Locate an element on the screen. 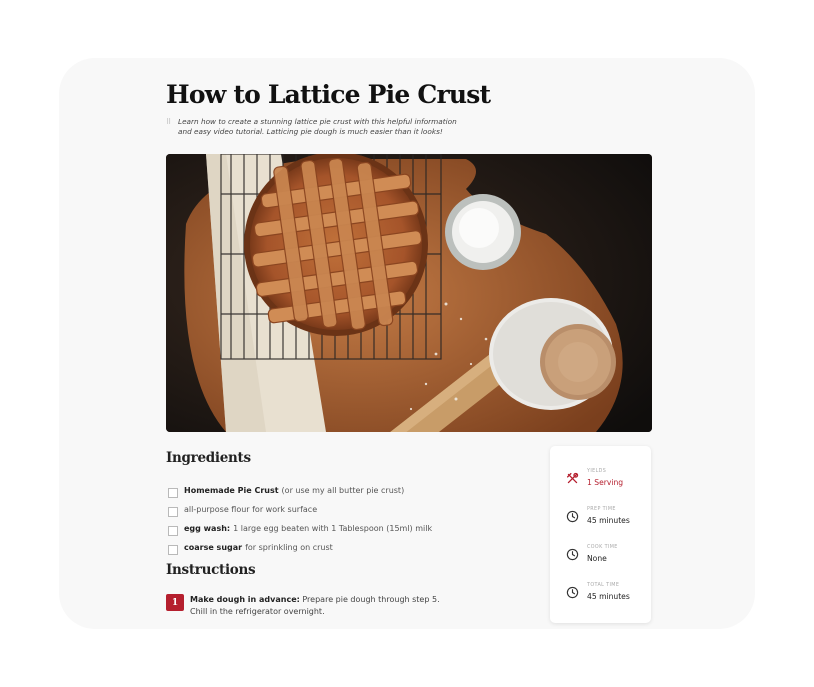 The image size is (814, 687). meta-total-time: TOTAL TIME 45 minutes is located at coordinates (600, 597).